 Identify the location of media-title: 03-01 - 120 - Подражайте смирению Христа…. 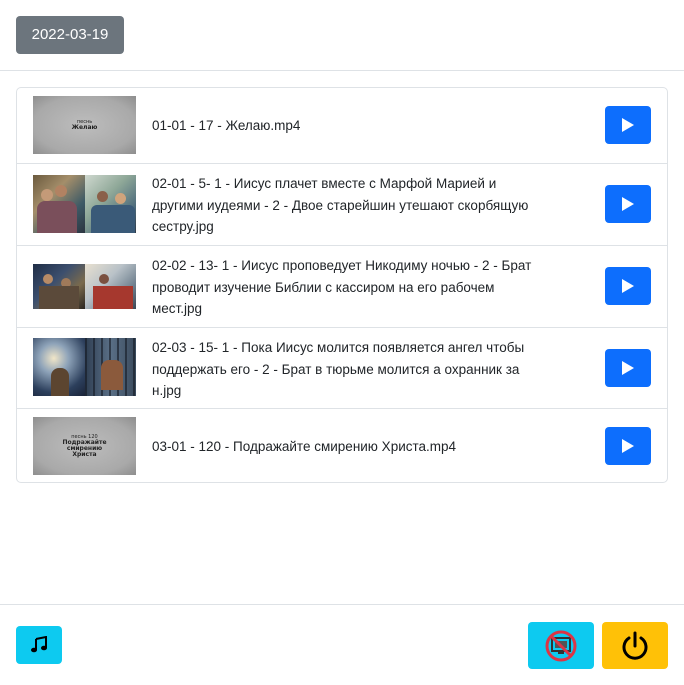
(304, 446).